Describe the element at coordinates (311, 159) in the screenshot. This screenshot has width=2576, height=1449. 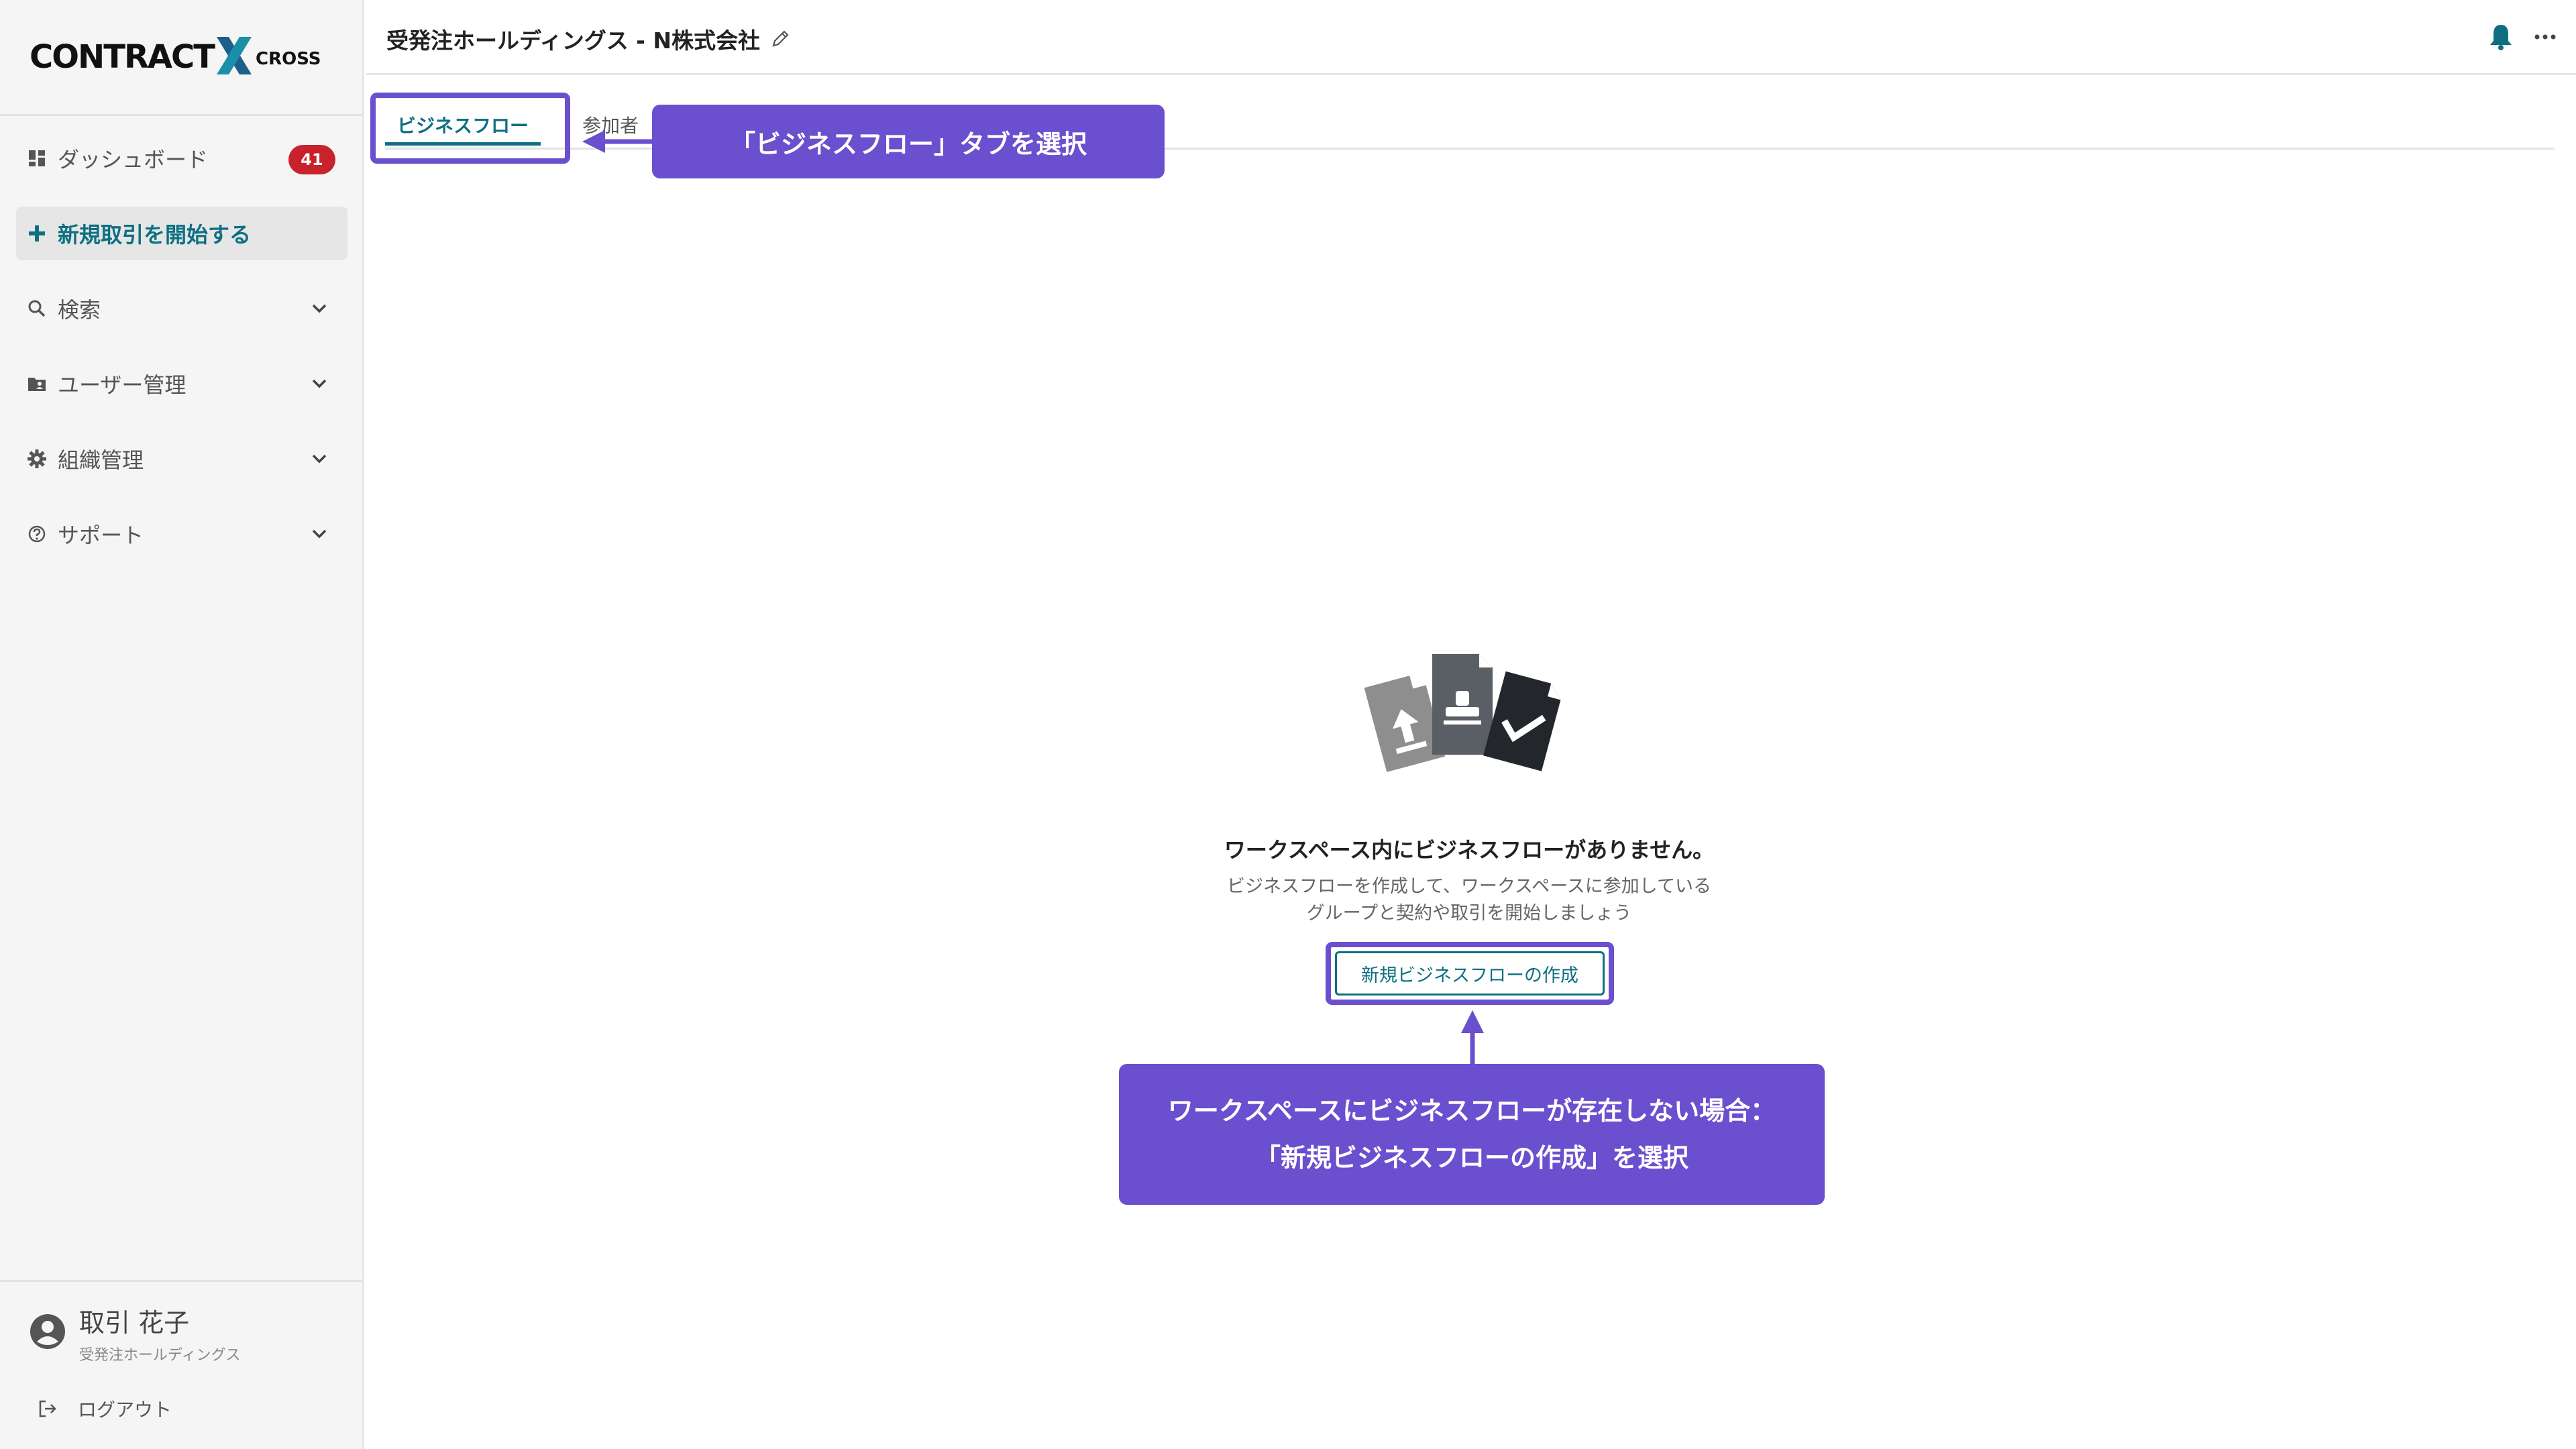
I see `notification-count-badge: 41` at that location.